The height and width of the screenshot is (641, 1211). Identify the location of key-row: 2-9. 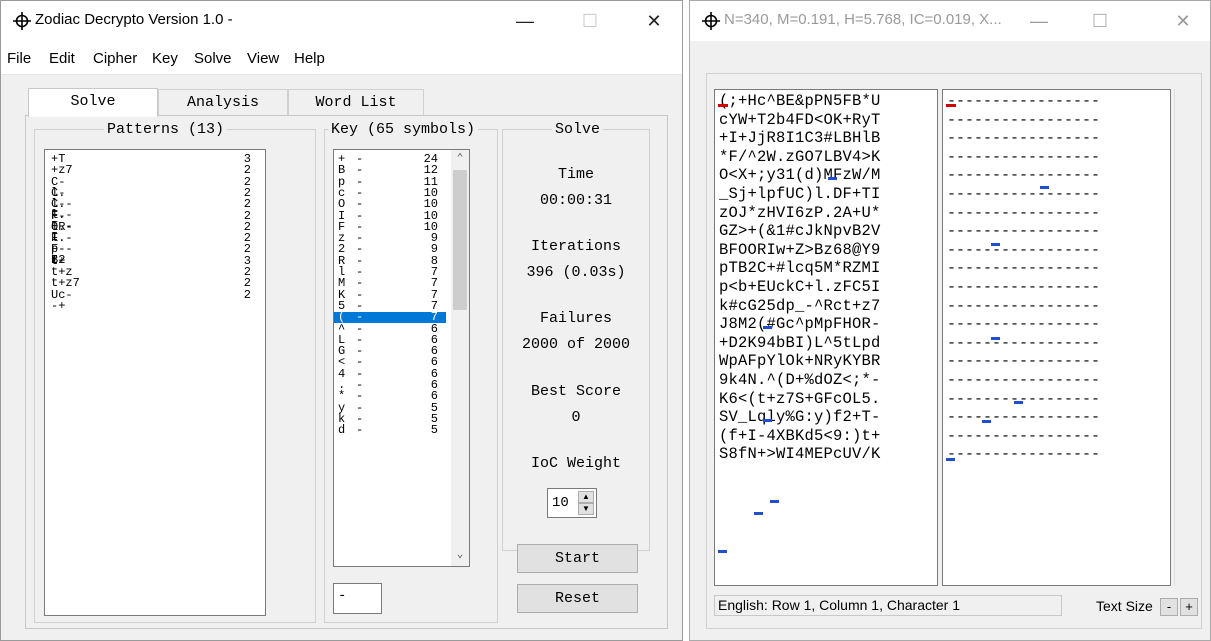
(390, 249).